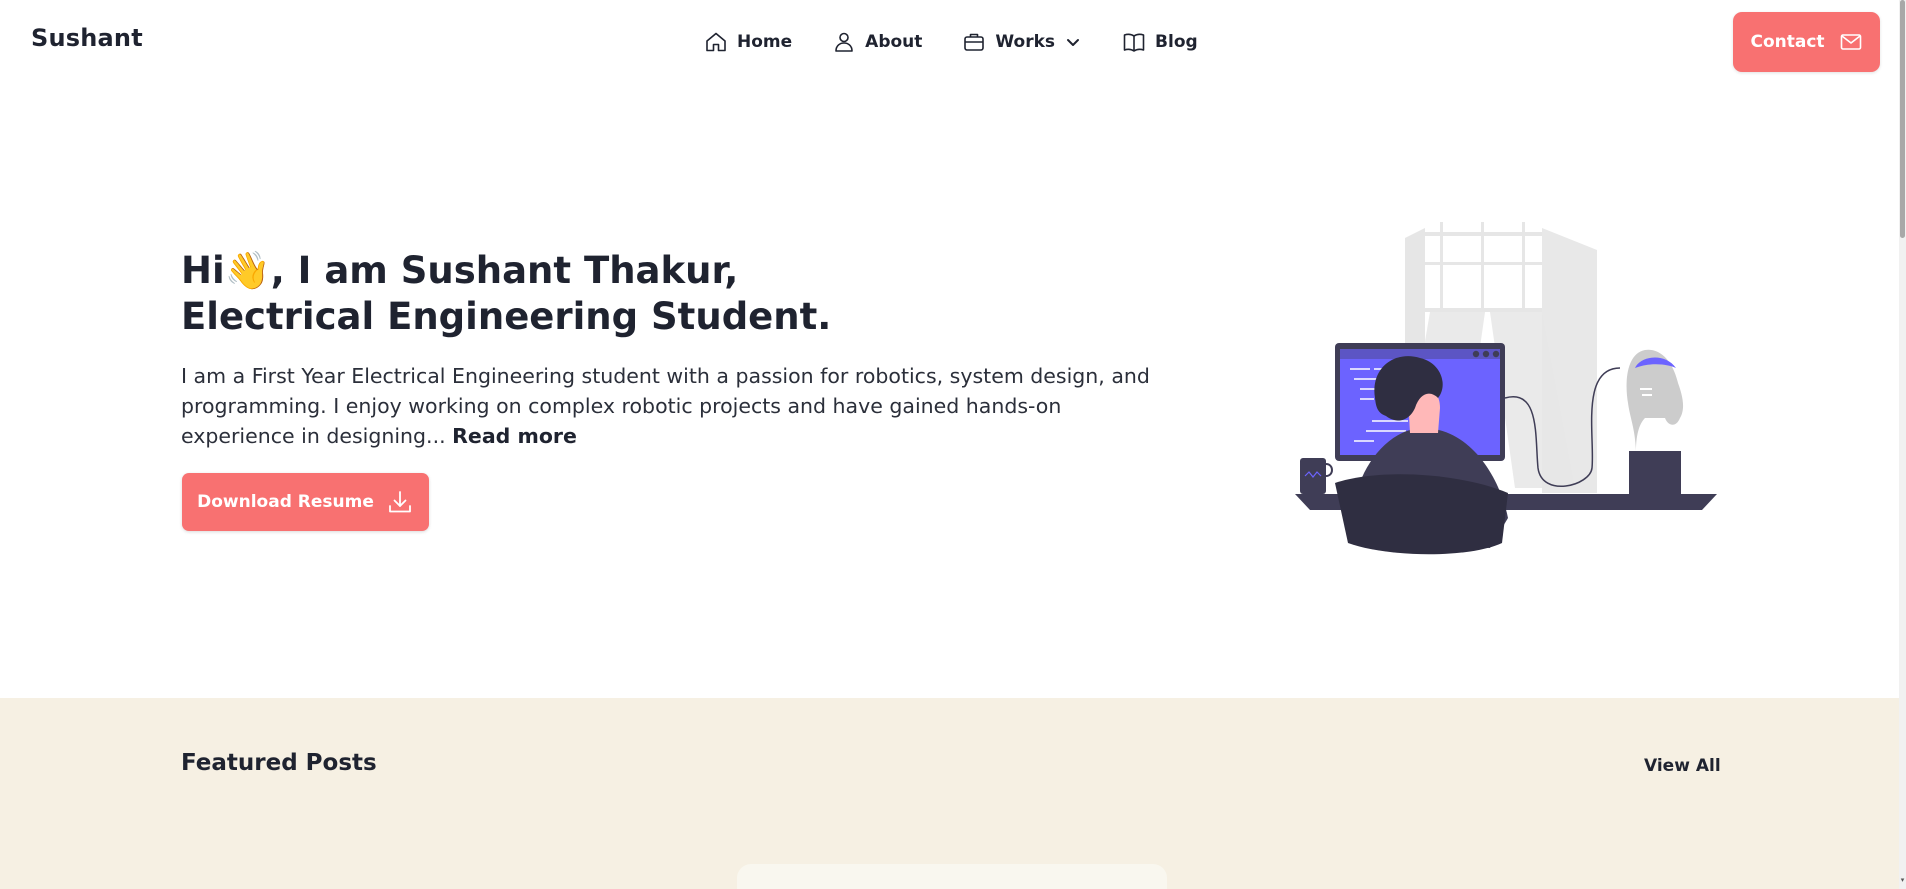  I want to click on site-header: Sushant Home About Works Blog Contact, so click(949, 41).